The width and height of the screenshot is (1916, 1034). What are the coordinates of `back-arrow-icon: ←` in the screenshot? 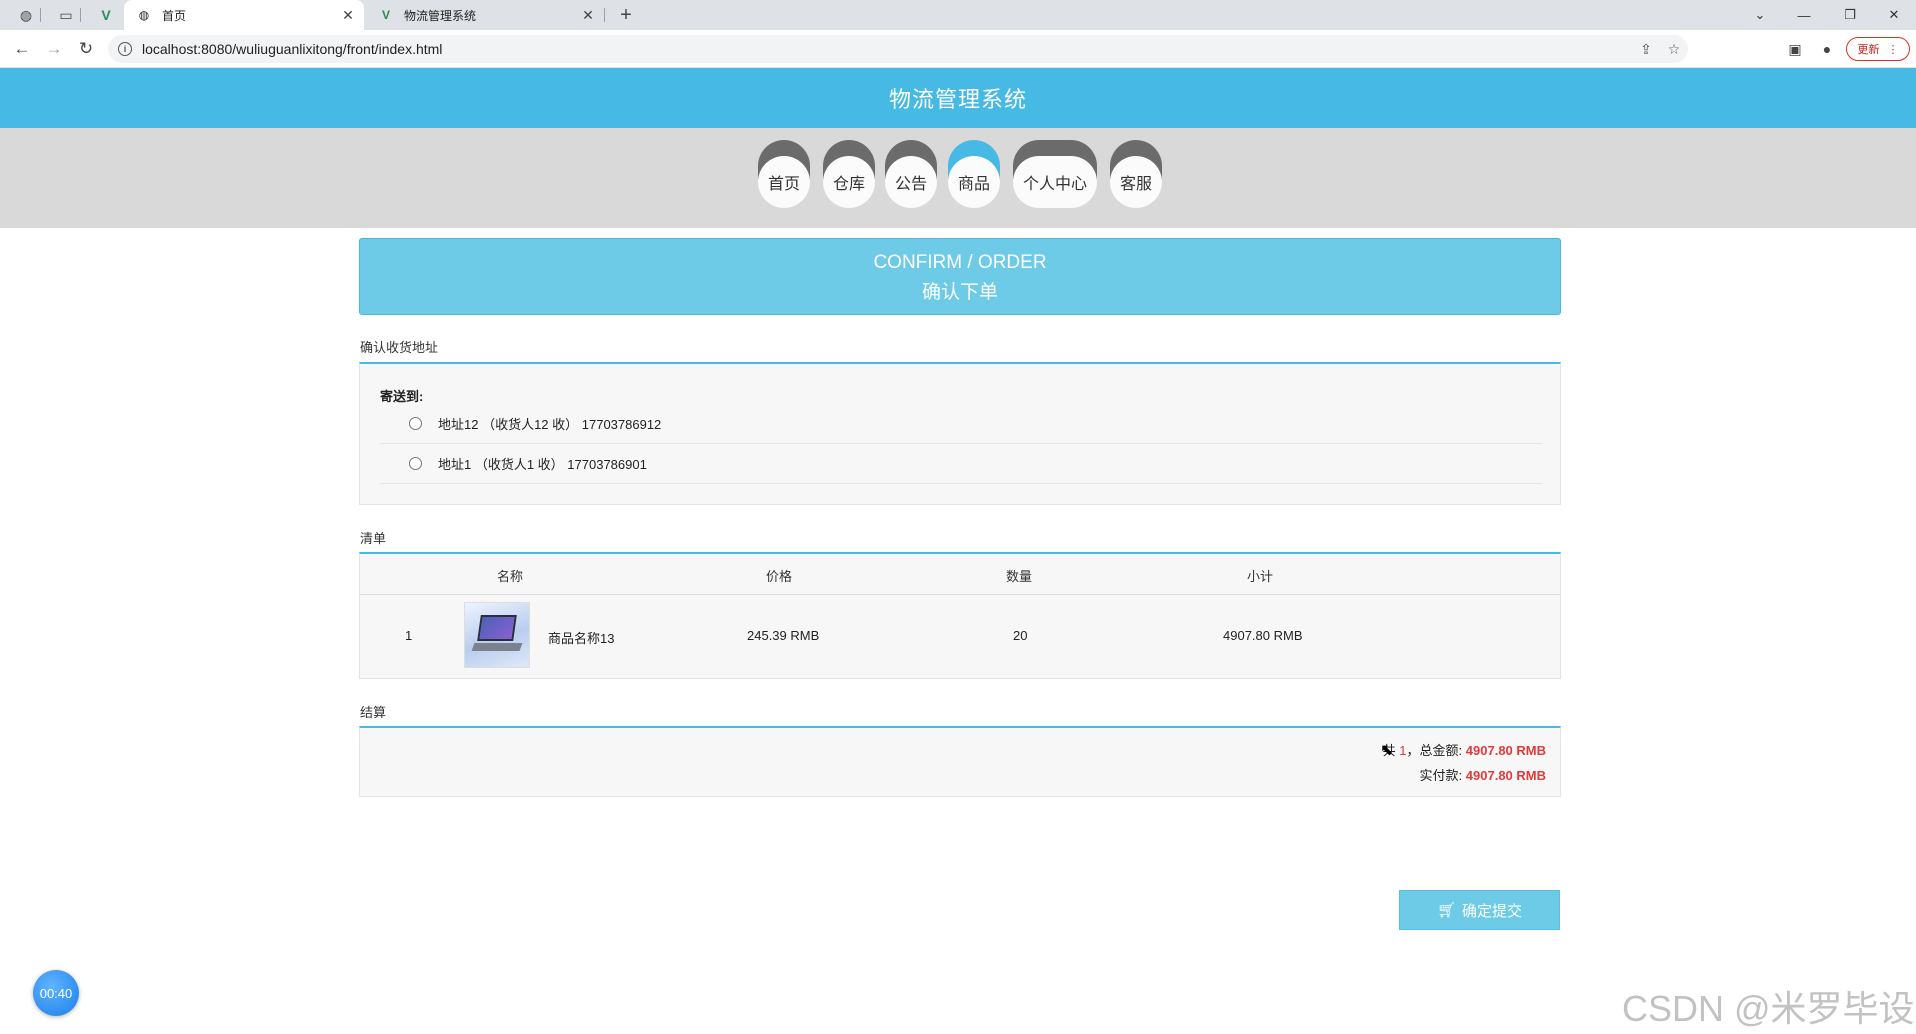 It's located at (22, 49).